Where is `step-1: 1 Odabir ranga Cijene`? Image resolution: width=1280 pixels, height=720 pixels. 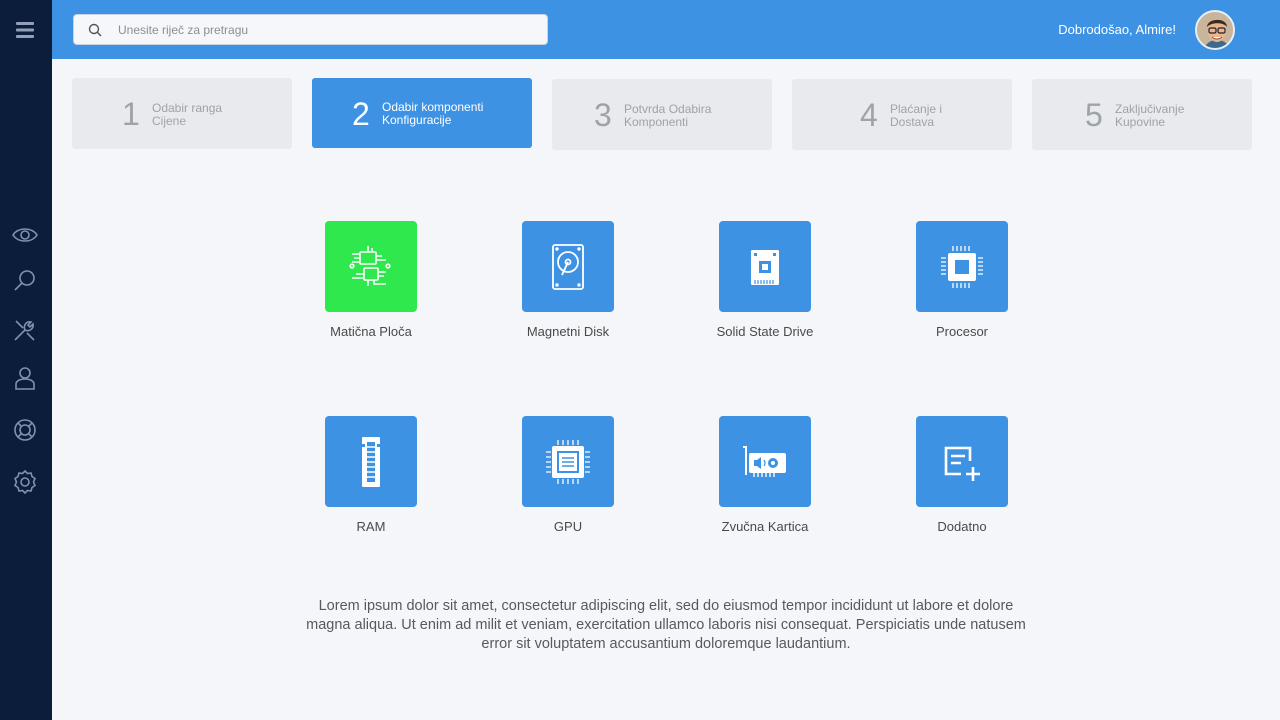 step-1: 1 Odabir ranga Cijene is located at coordinates (182, 113).